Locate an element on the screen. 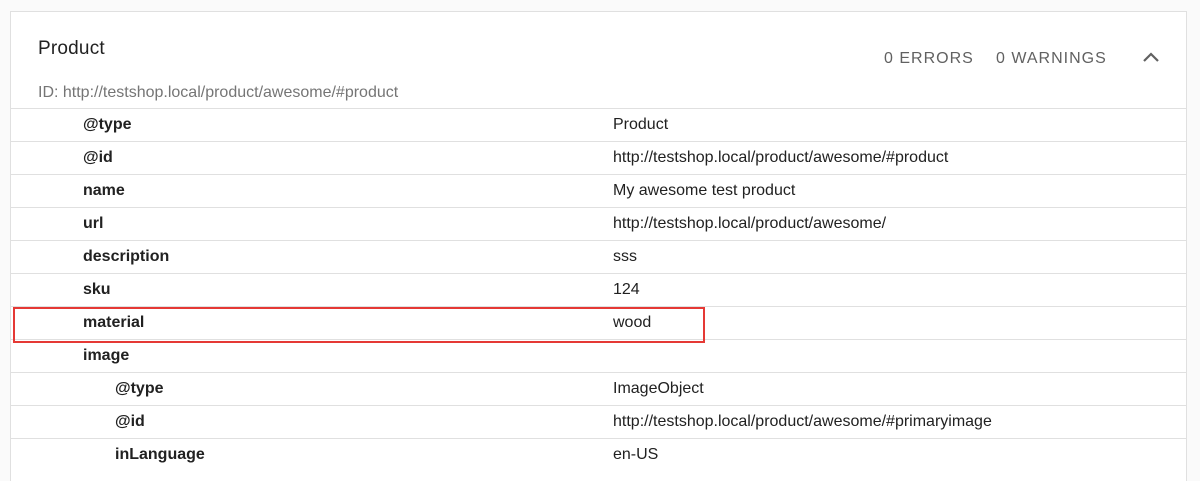 Image resolution: width=1200 pixels, height=481 pixels. property-key: url is located at coordinates (93, 223).